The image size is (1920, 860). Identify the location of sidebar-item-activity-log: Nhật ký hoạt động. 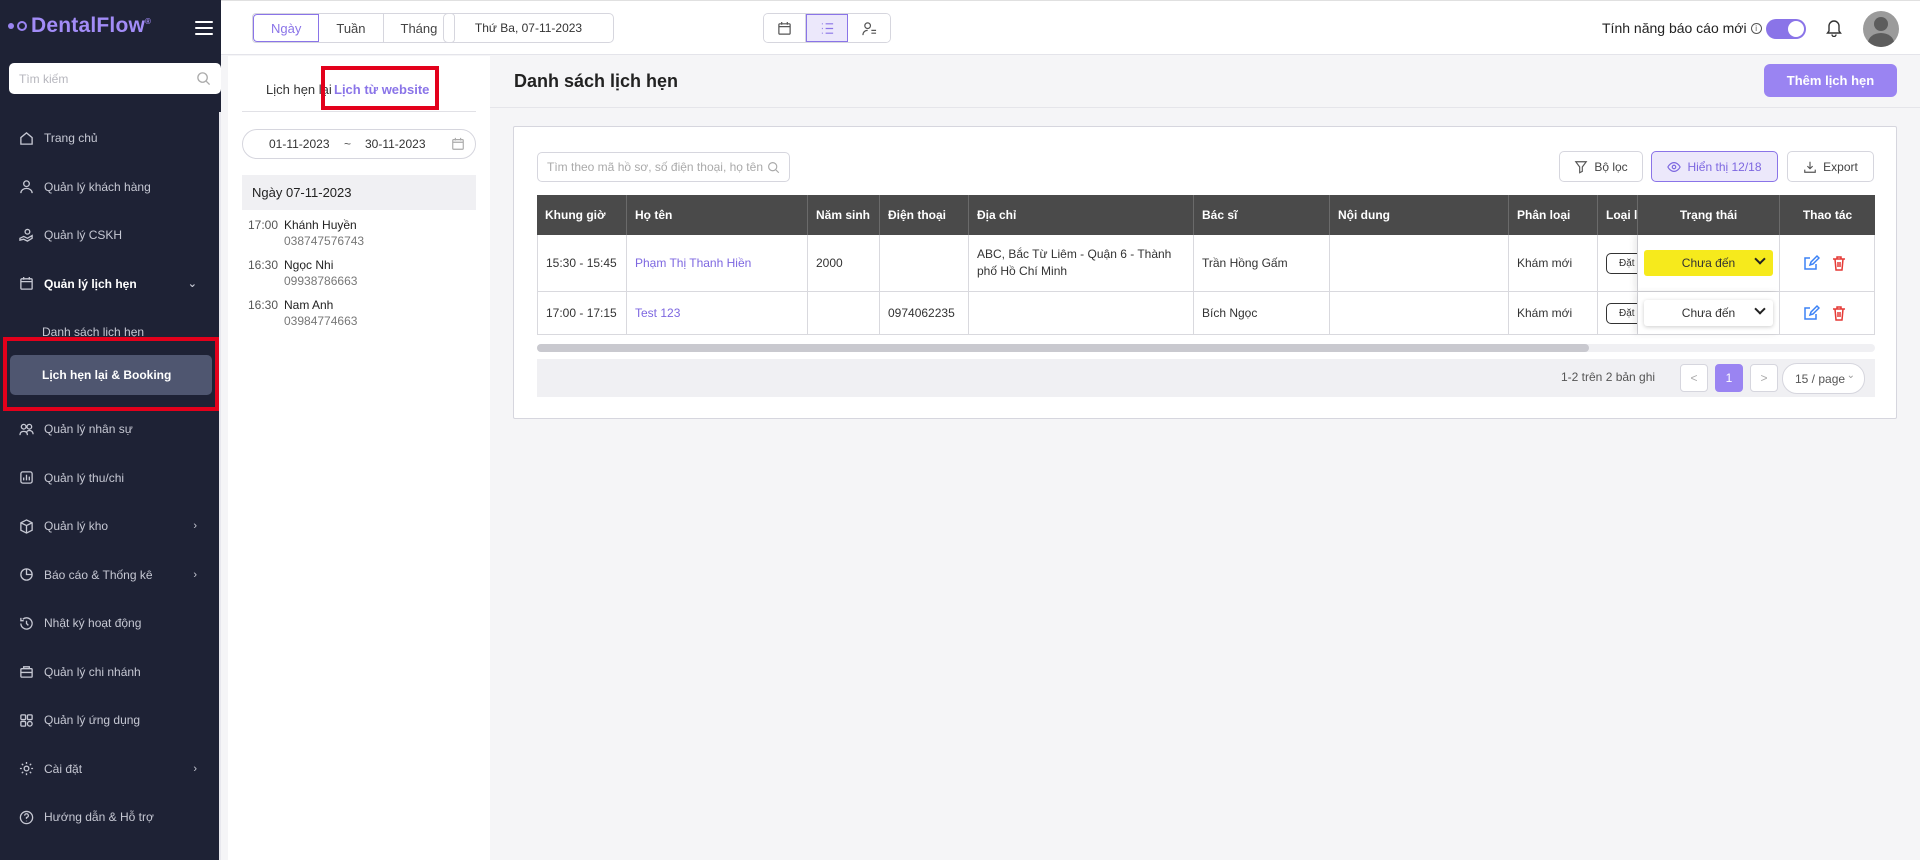
(109, 623).